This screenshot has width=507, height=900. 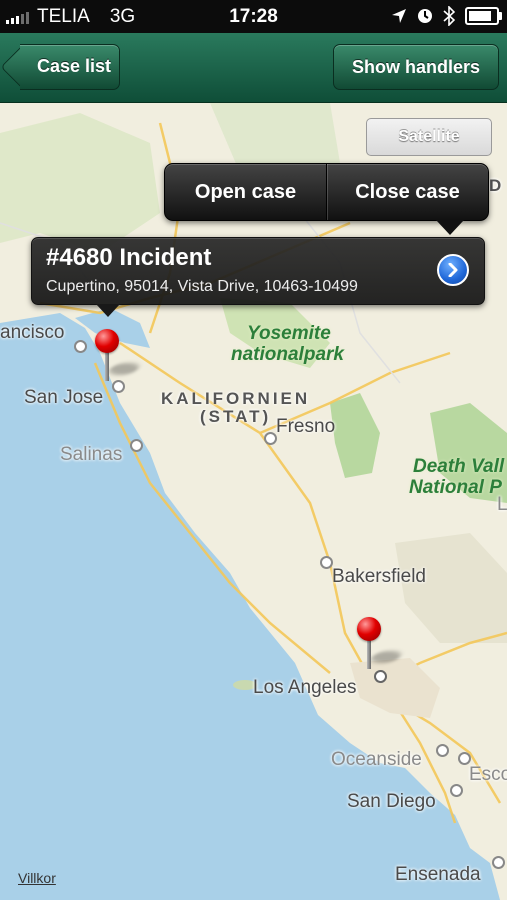 I want to click on place-san-diego: San Diego, so click(x=391, y=801).